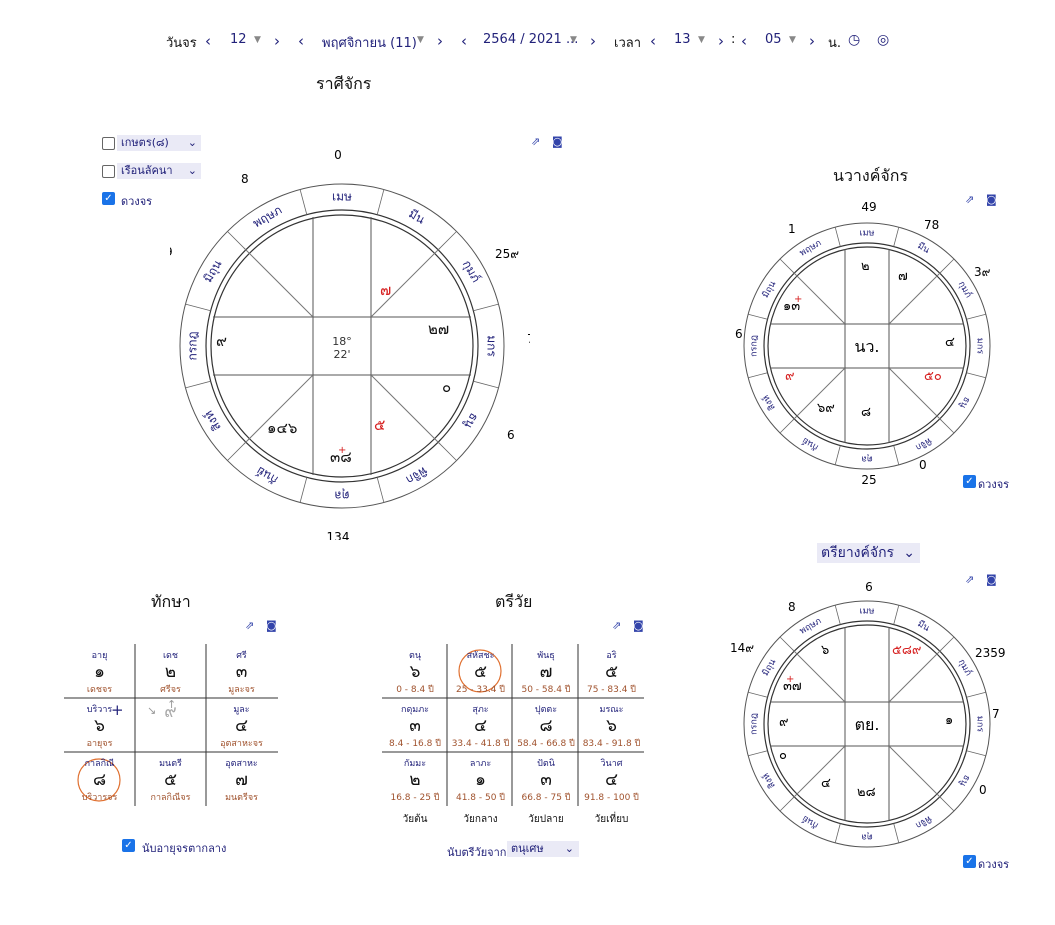 The height and width of the screenshot is (925, 1055). I want to click on triyang-transit-checkbox: ✓, so click(969, 861).